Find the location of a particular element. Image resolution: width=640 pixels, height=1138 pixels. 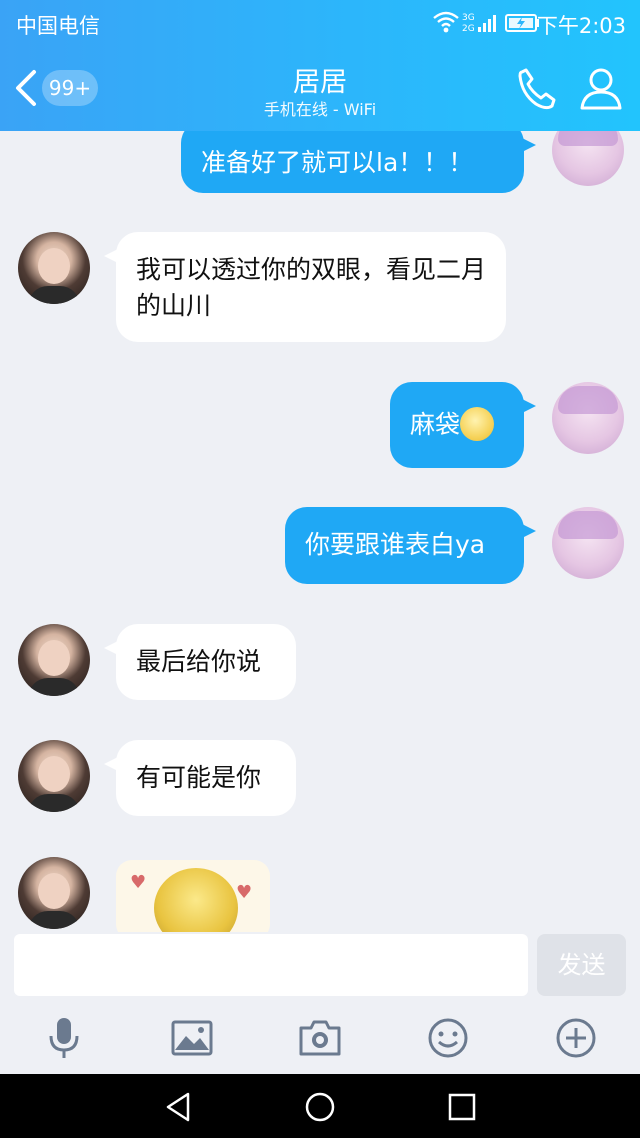

system-navigation-bar is located at coordinates (320, 1106).